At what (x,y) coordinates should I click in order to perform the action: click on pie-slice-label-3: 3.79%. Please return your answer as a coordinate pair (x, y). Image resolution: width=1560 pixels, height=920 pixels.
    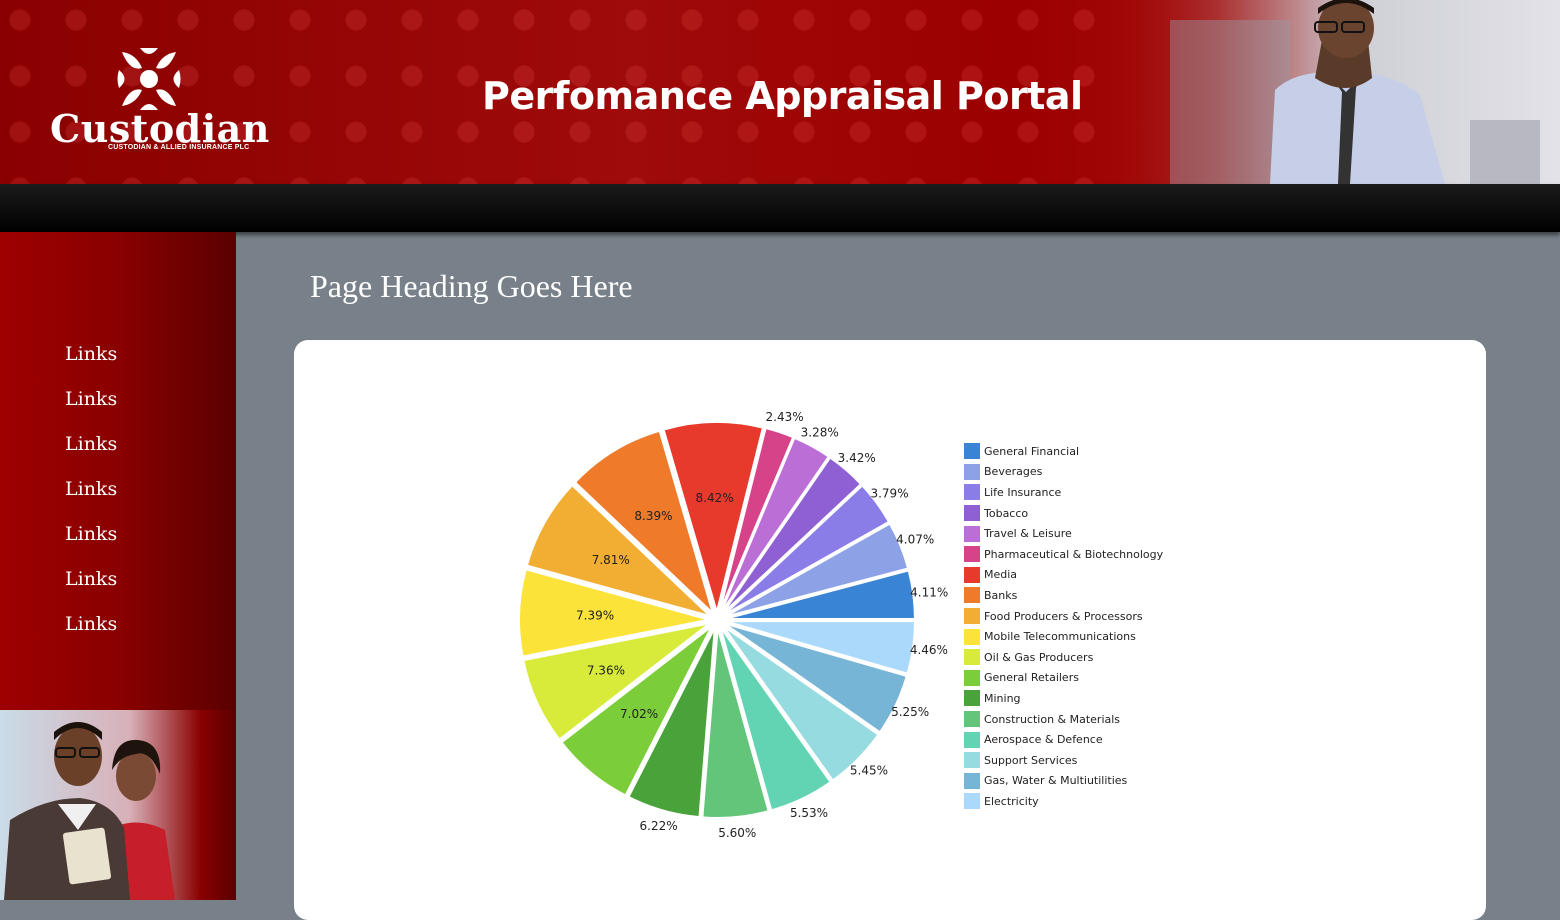
    Looking at the image, I should click on (889, 493).